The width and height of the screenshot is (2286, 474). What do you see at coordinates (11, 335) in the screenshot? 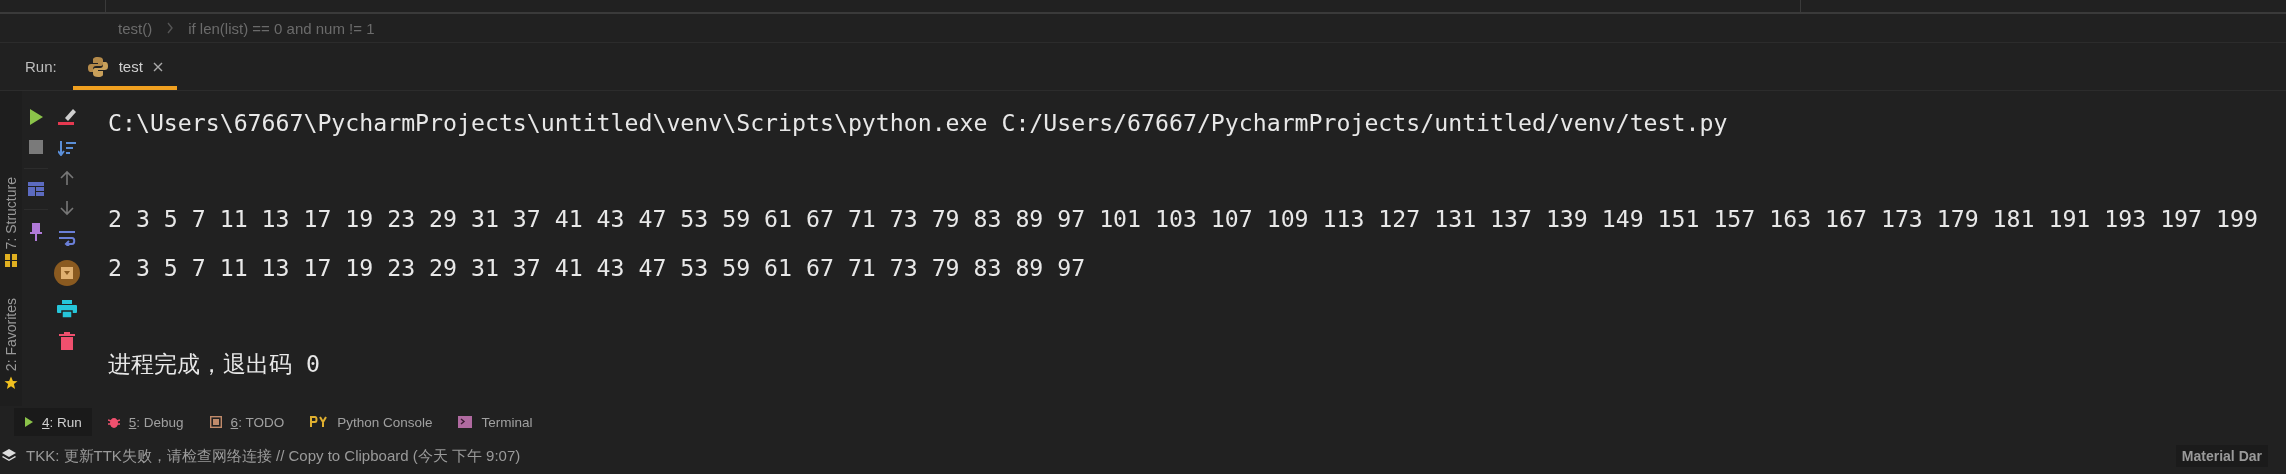
I see `side-tab: 2: Favorites` at bounding box center [11, 335].